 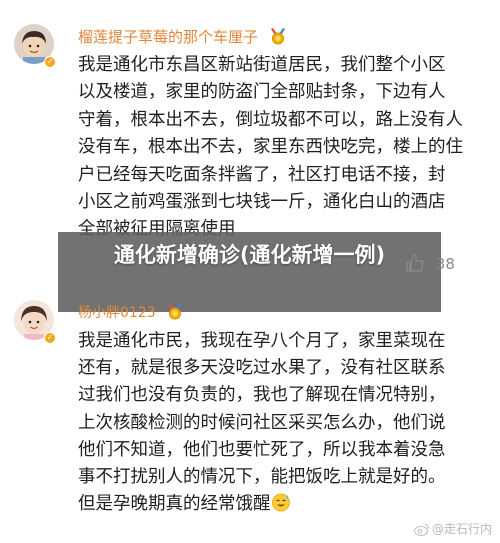 What do you see at coordinates (262, 368) in the screenshot?
I see `comment-line: 还有，就是很多天没吃过水果了，没有社区联系` at bounding box center [262, 368].